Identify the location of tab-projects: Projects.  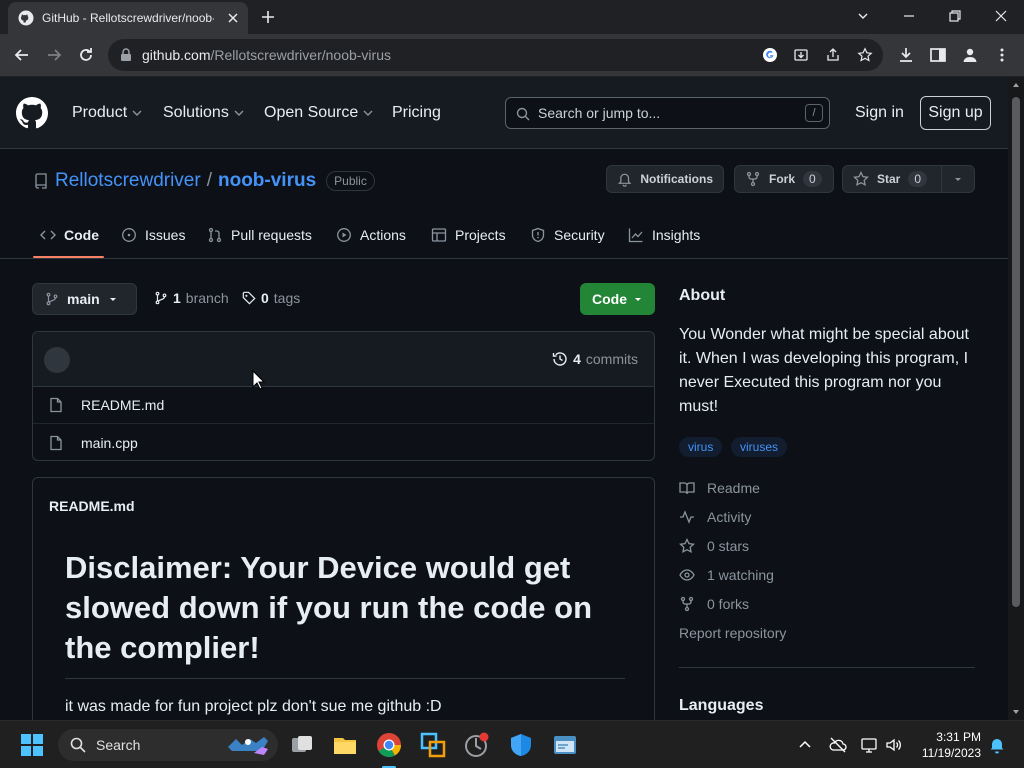
(468, 235).